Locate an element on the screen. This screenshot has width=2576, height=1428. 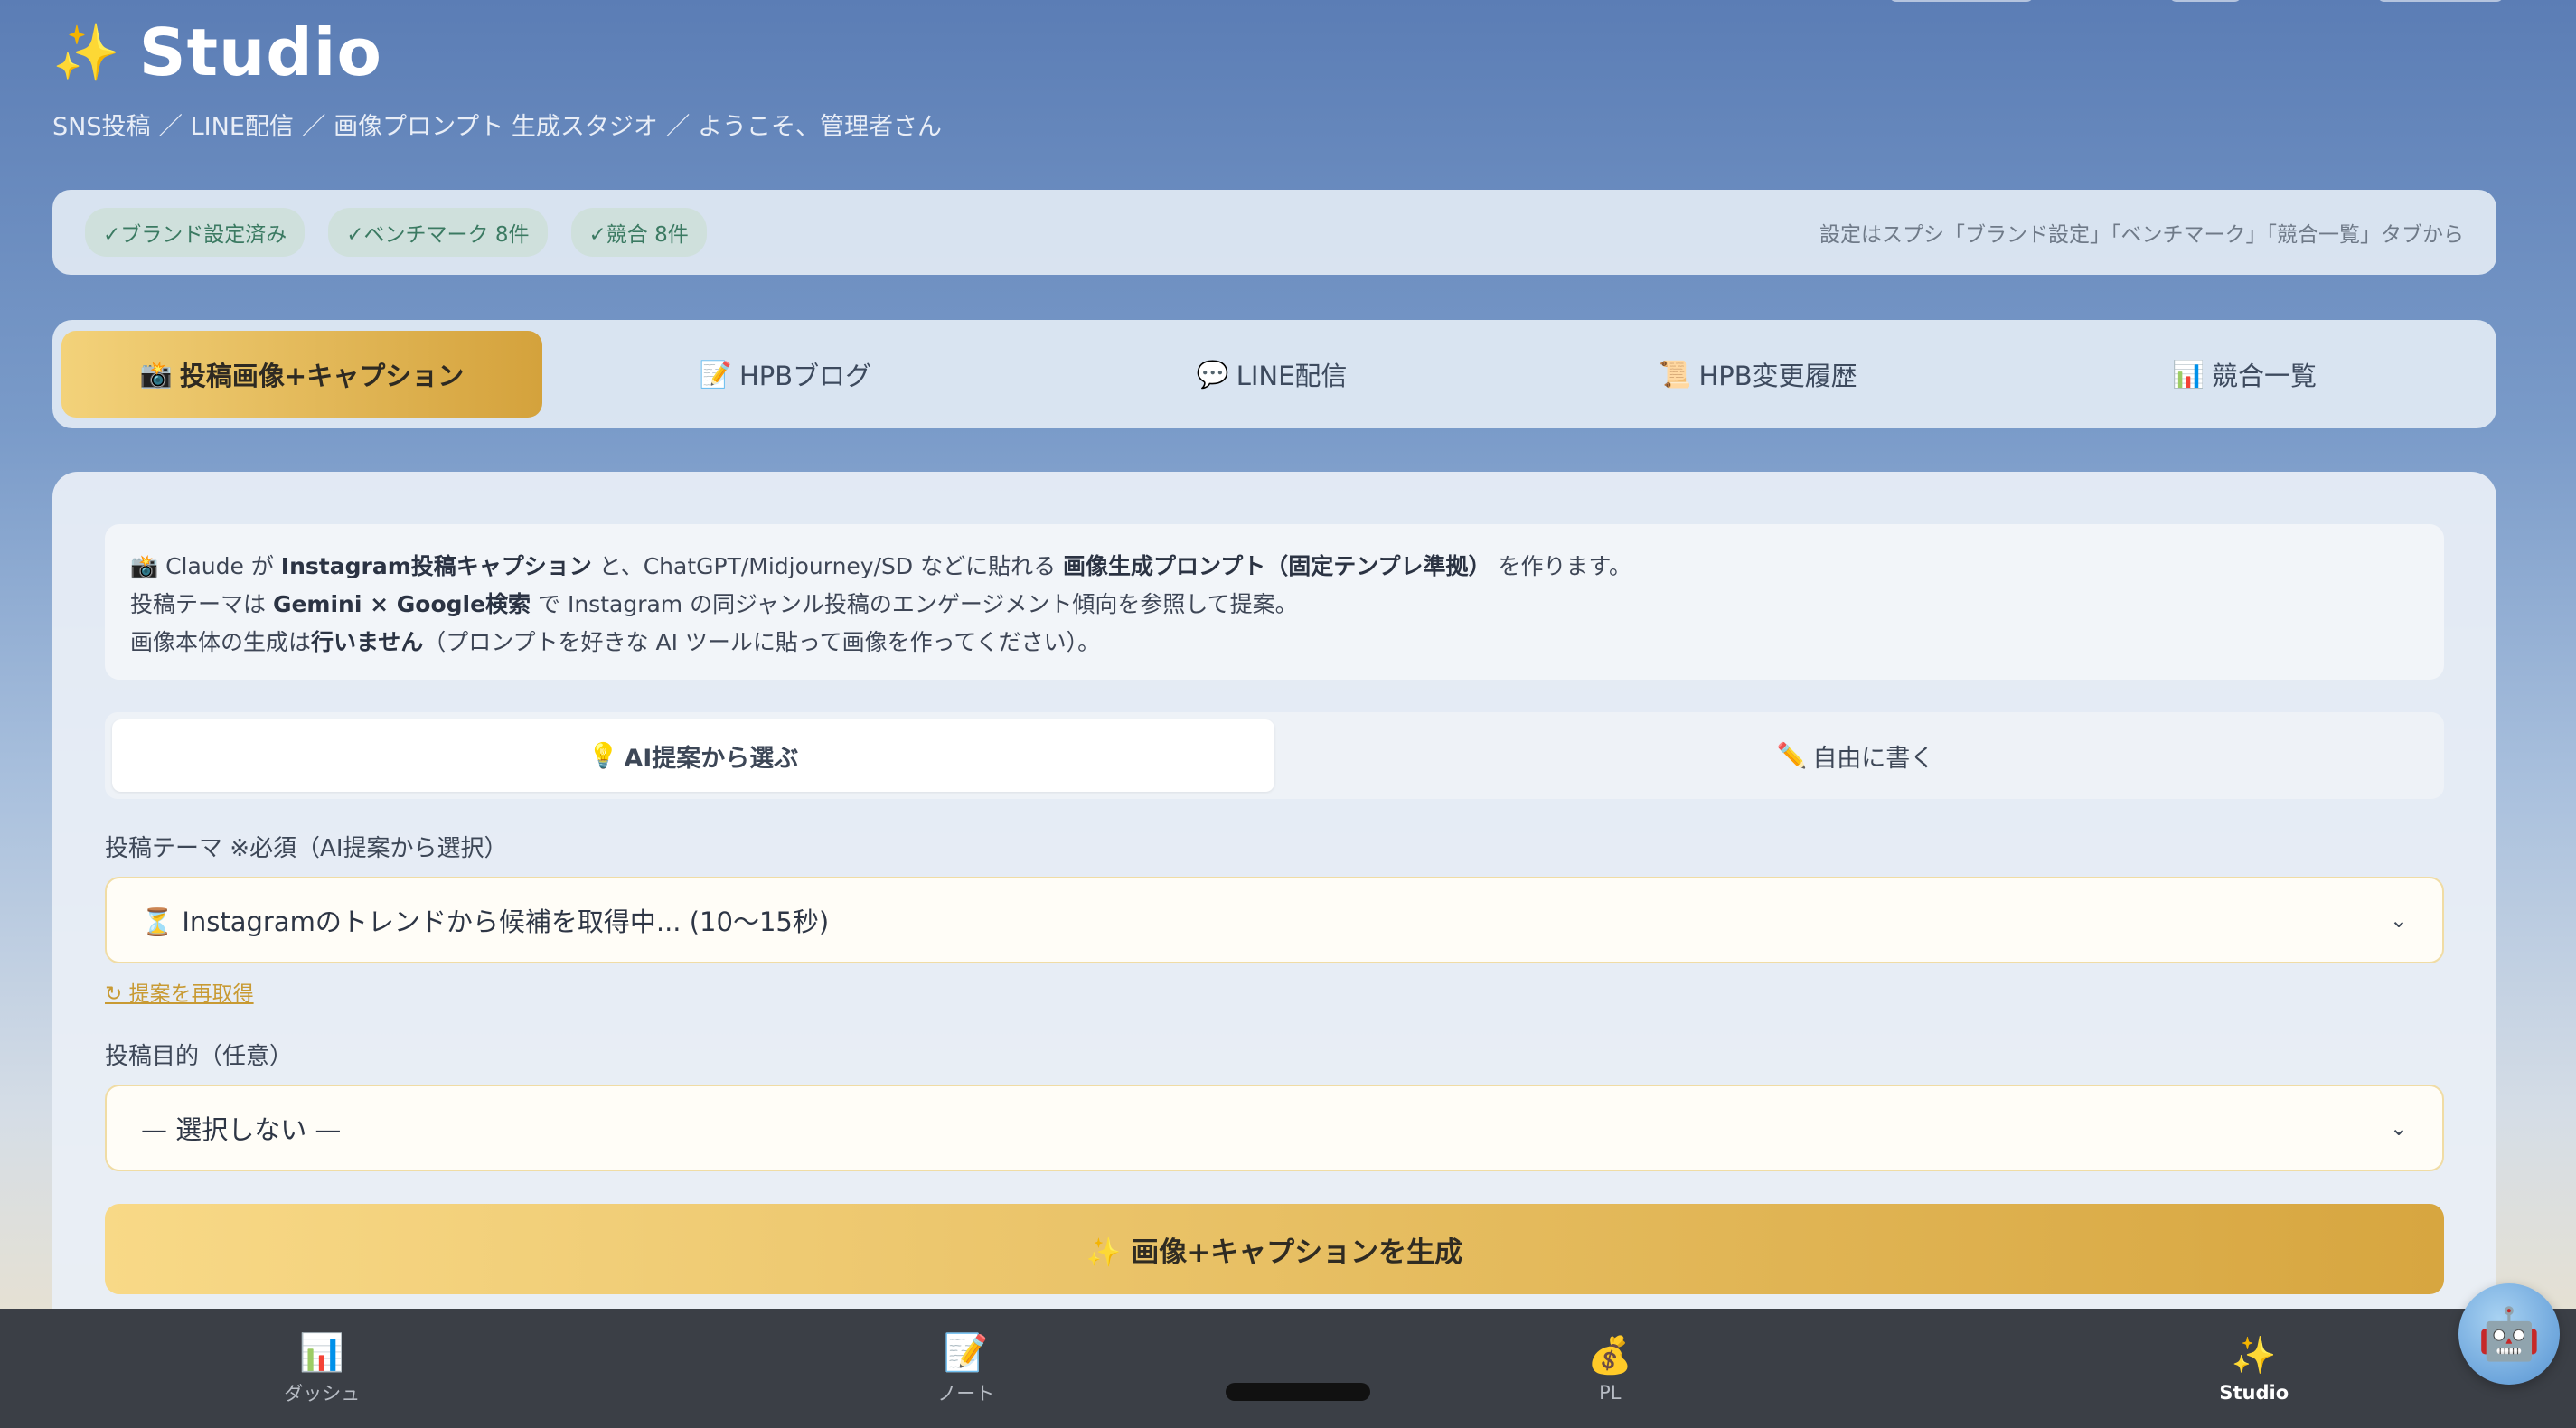
nav-dashboard: 📊 ダッシュ is located at coordinates (322, 1369).